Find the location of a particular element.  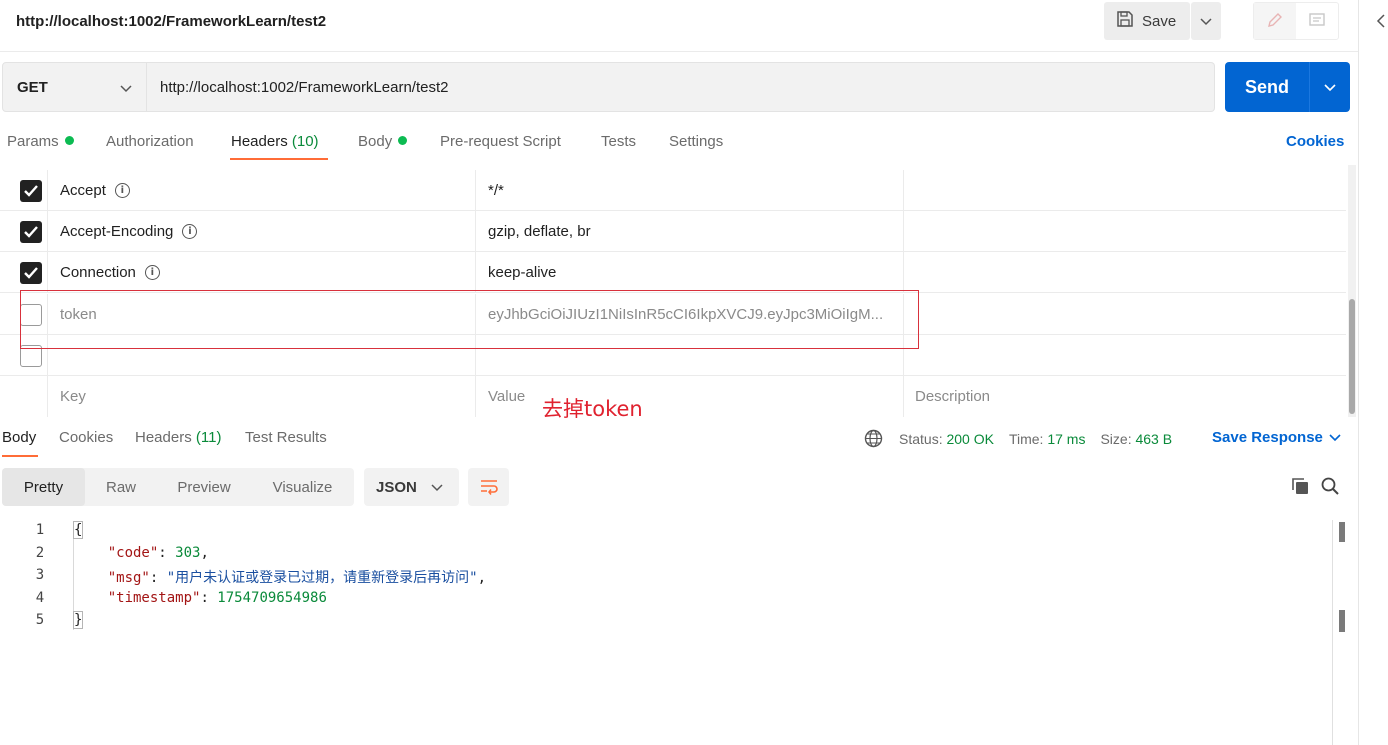

pencil-icon is located at coordinates (1275, 21).